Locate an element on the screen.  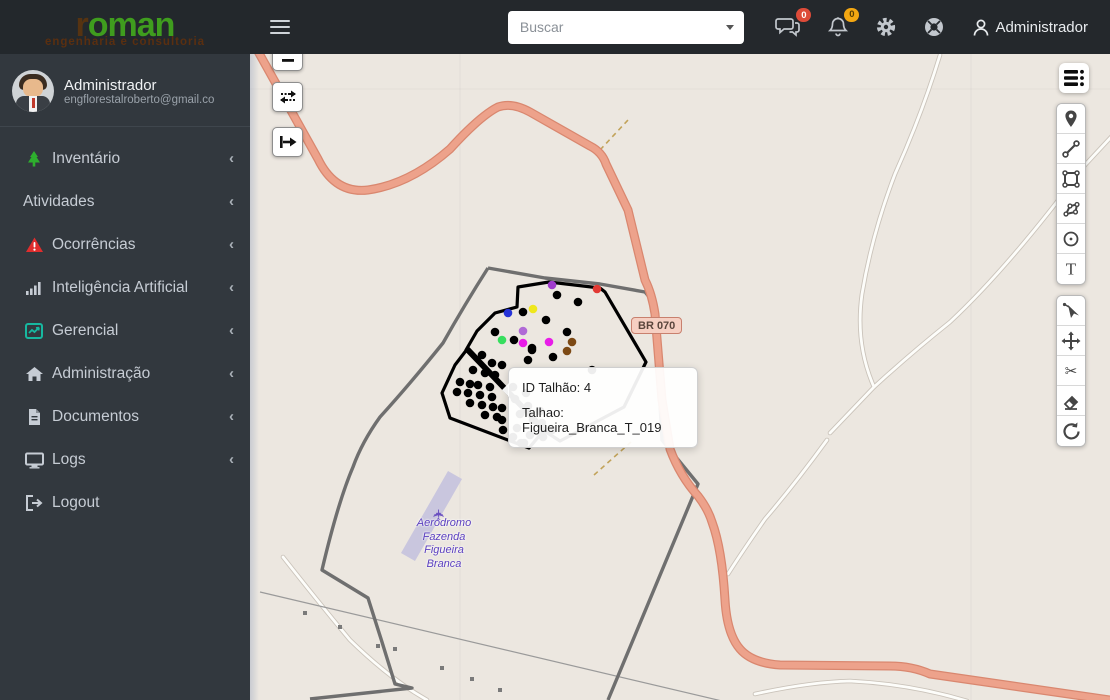
marker-icon is located at coordinates (1071, 118).